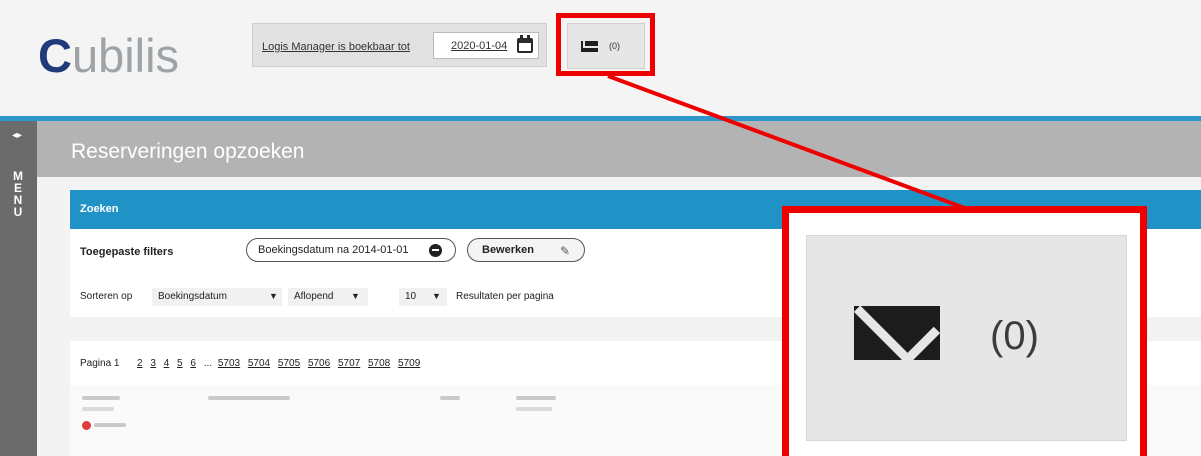 The image size is (1201, 456). What do you see at coordinates (789, 143) in the screenshot?
I see `callout-line` at bounding box center [789, 143].